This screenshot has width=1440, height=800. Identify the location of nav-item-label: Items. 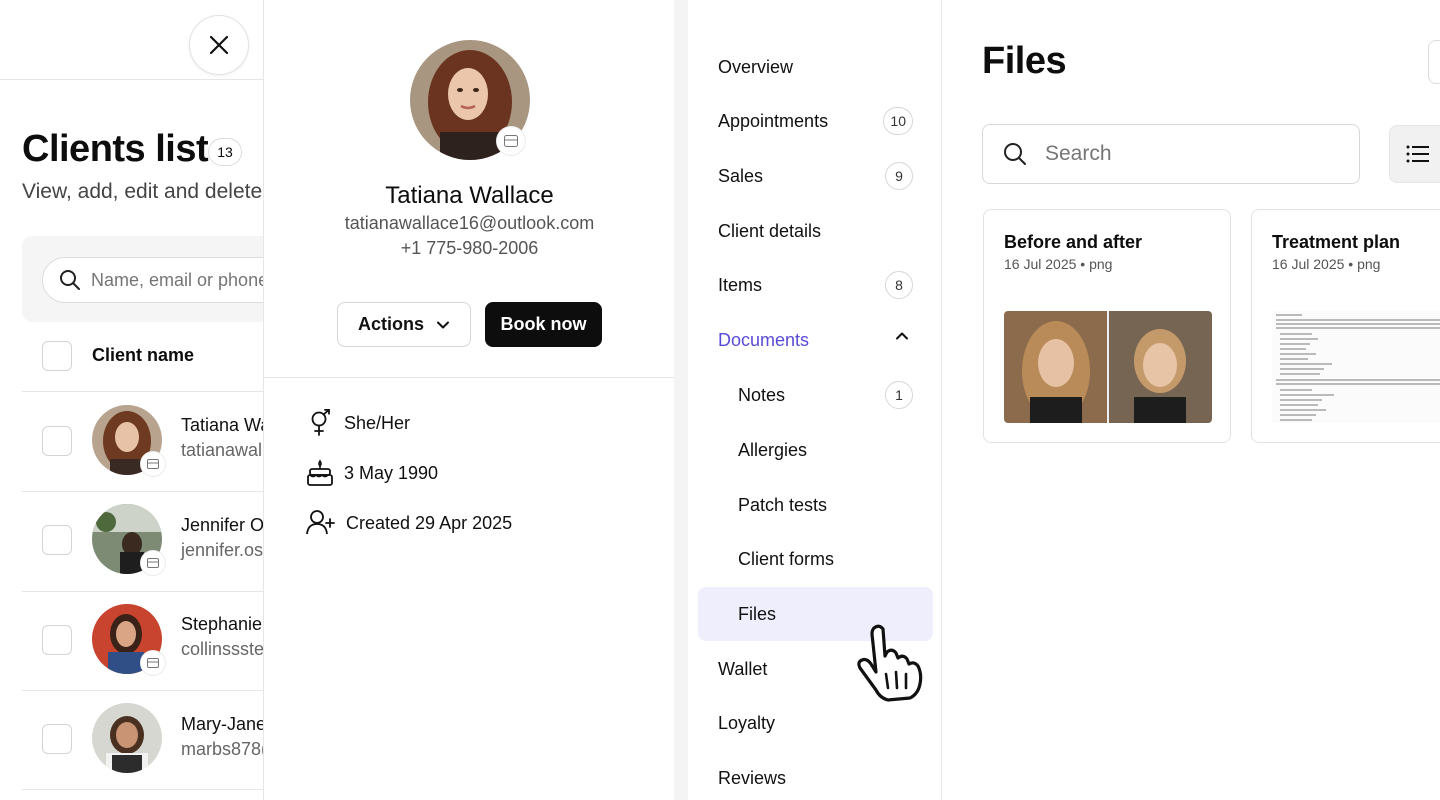
(740, 284).